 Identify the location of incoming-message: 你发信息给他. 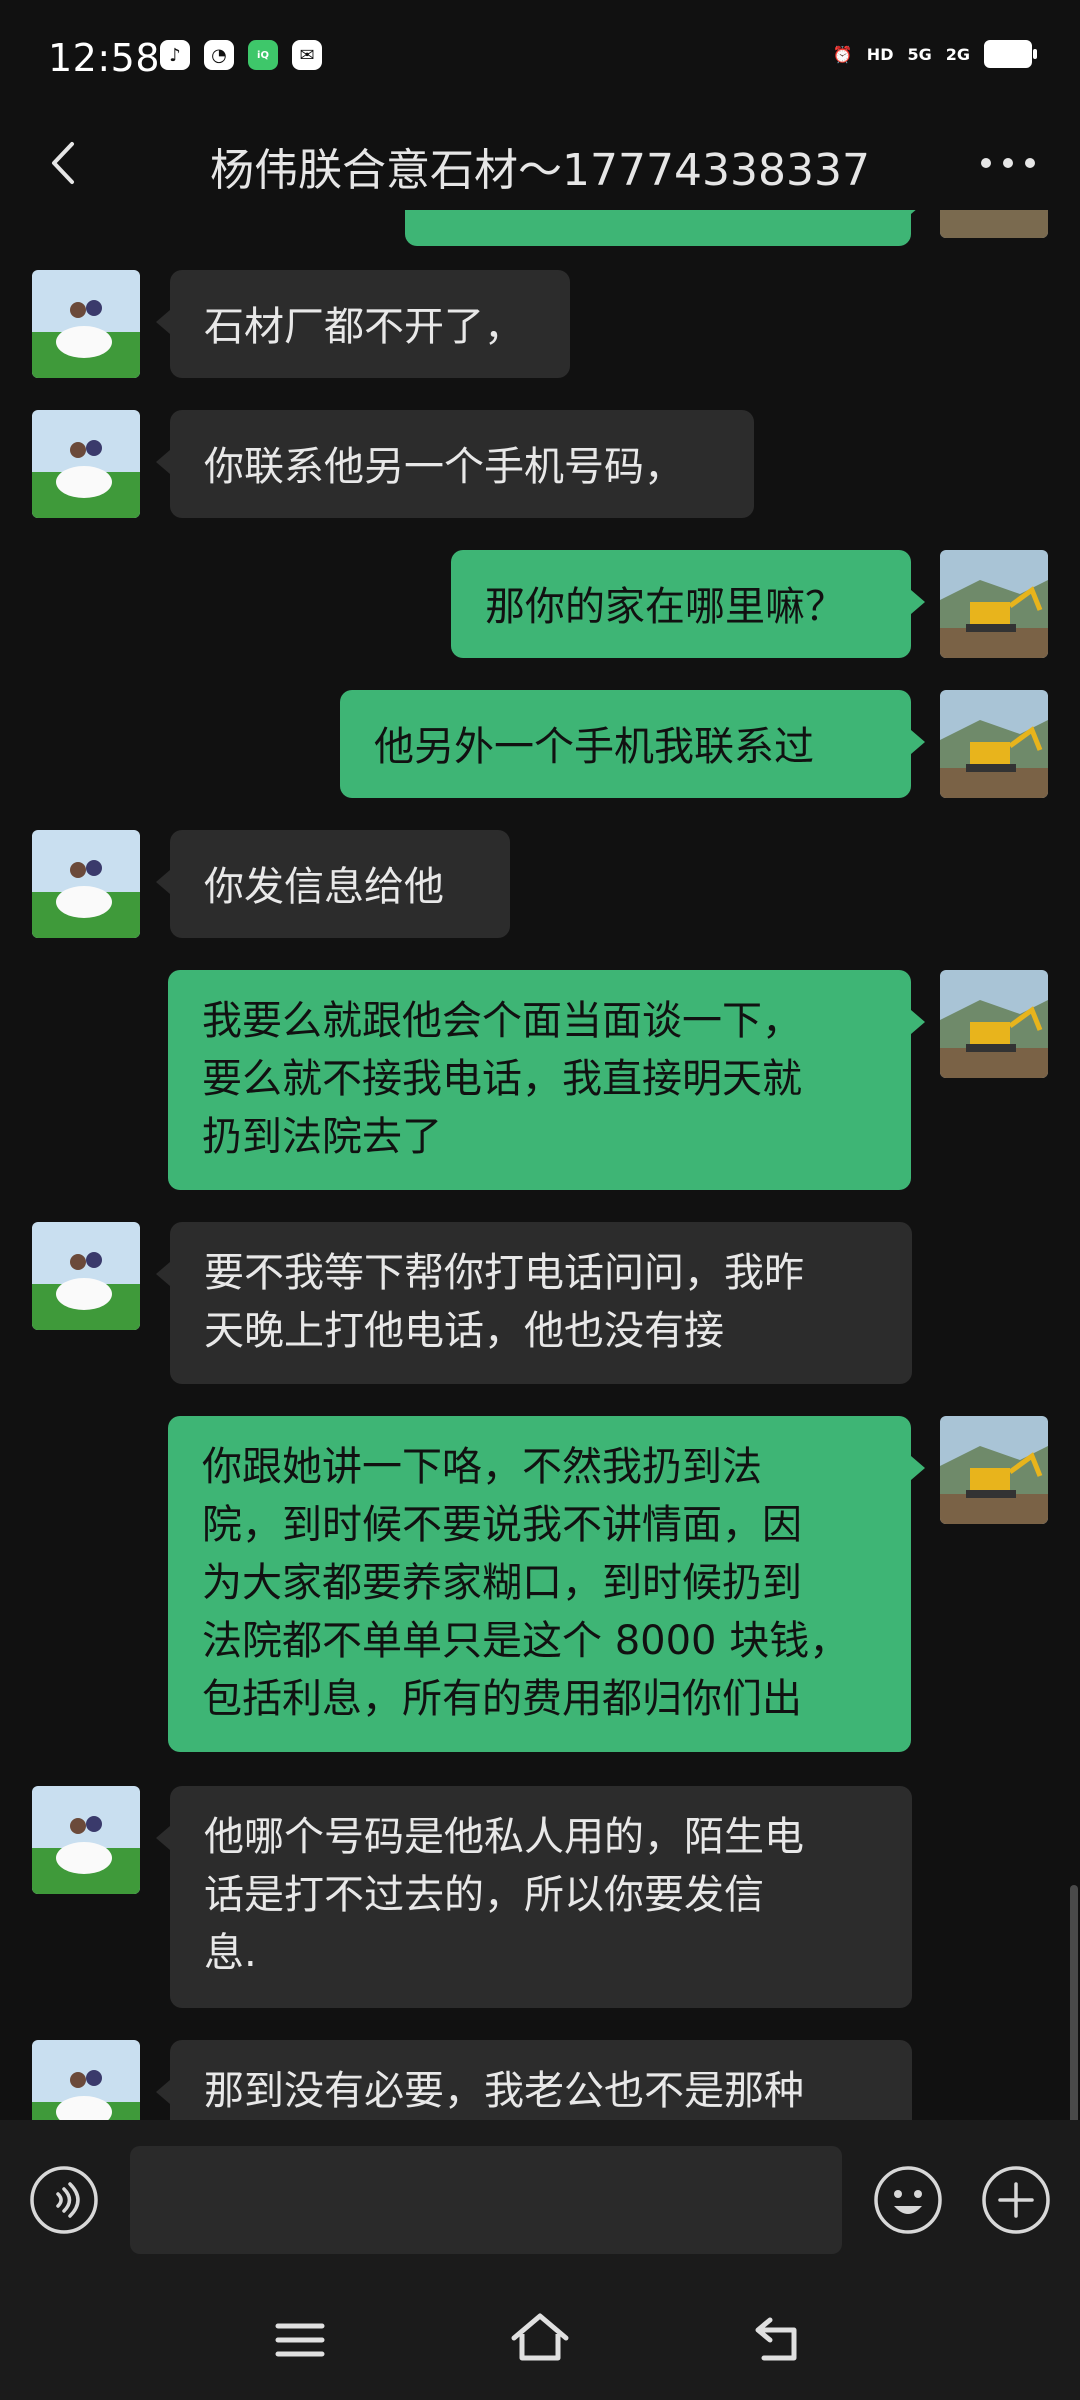
(333, 884).